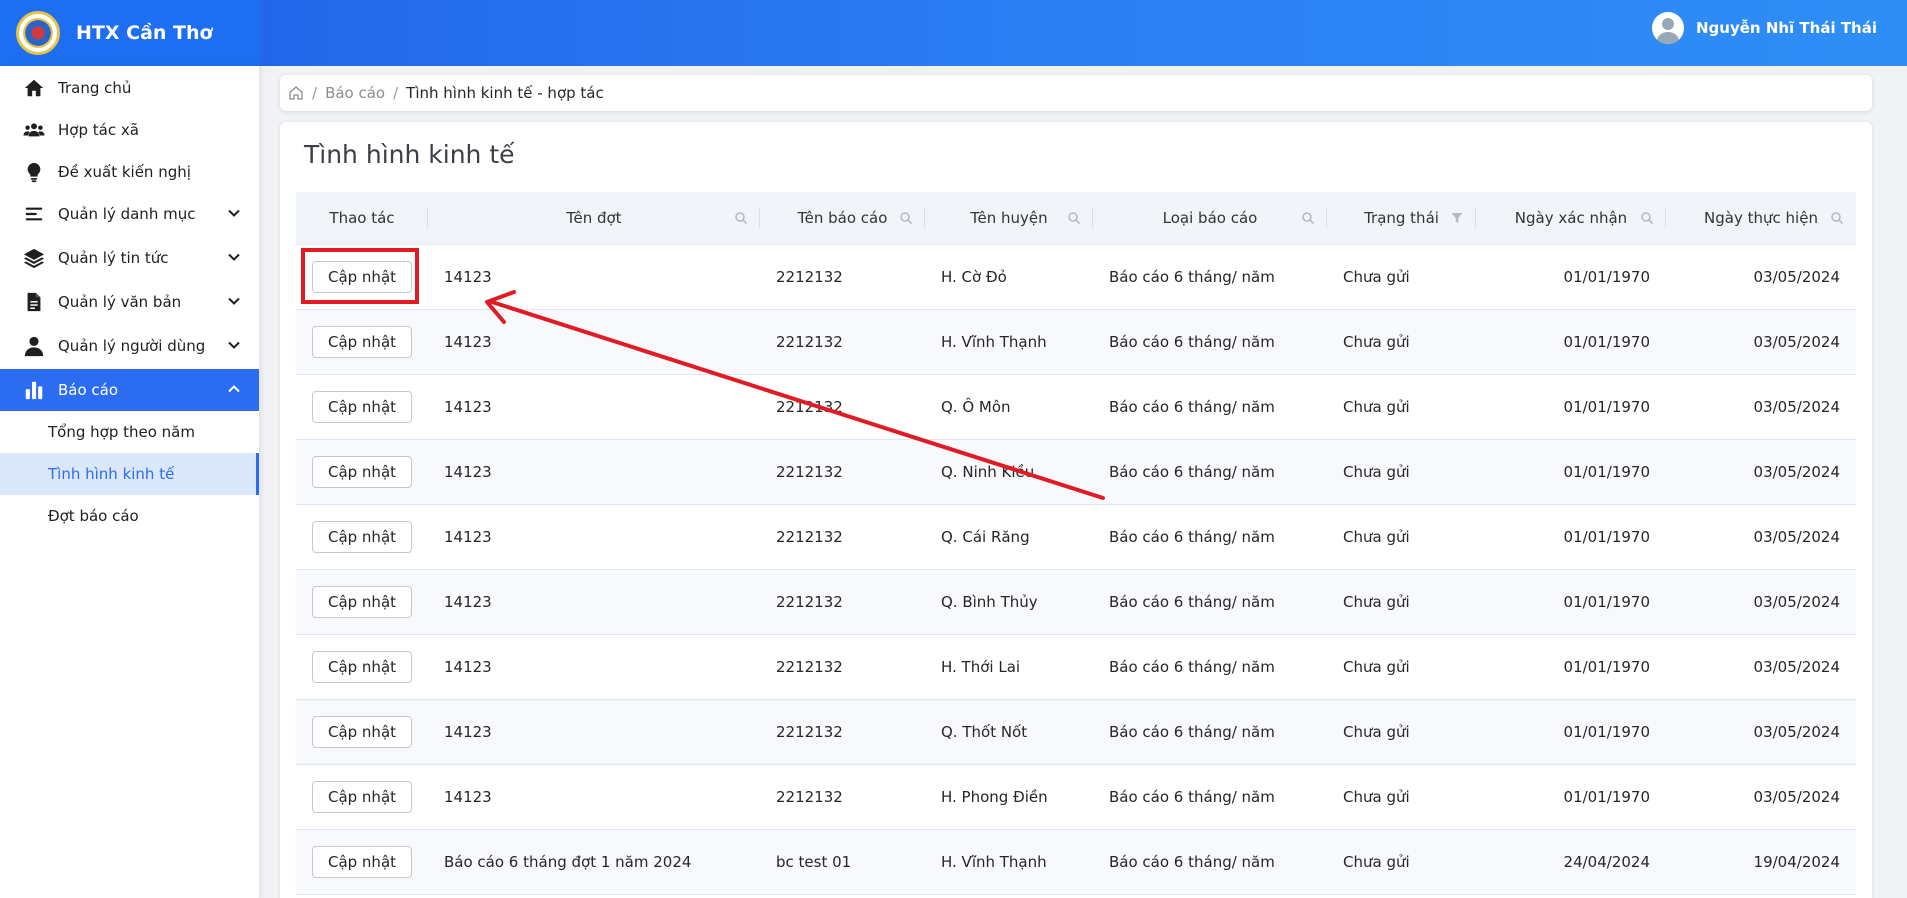 Image resolution: width=1907 pixels, height=898 pixels. What do you see at coordinates (1571, 218) in the screenshot?
I see `column-header-confirm-date: Ngày xác nhận` at bounding box center [1571, 218].